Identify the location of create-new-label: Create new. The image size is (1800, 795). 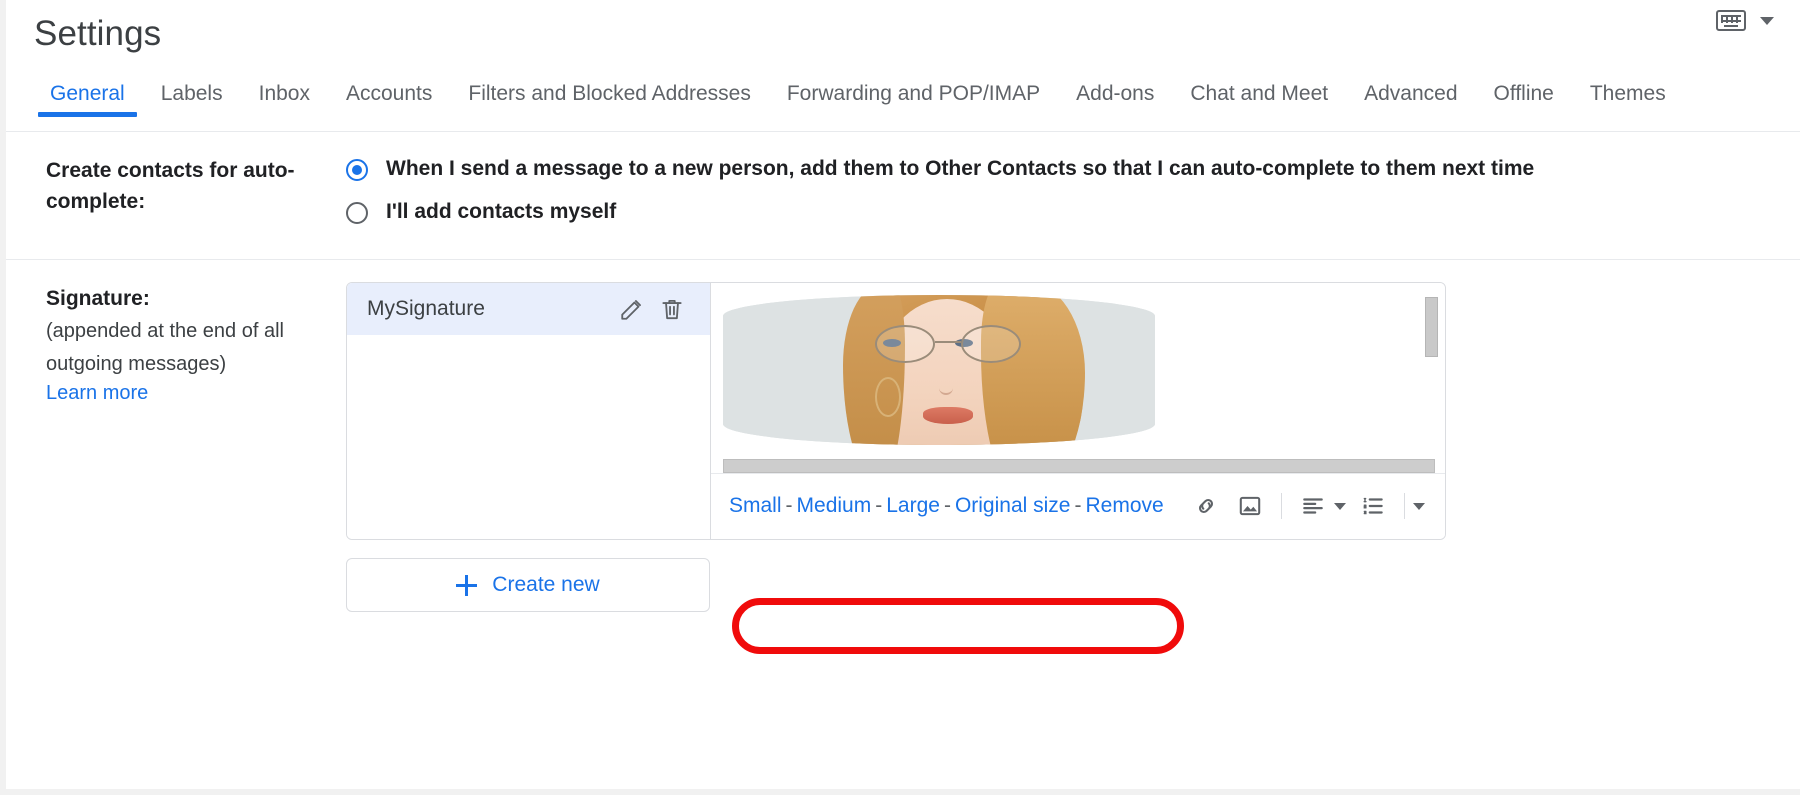
(546, 584).